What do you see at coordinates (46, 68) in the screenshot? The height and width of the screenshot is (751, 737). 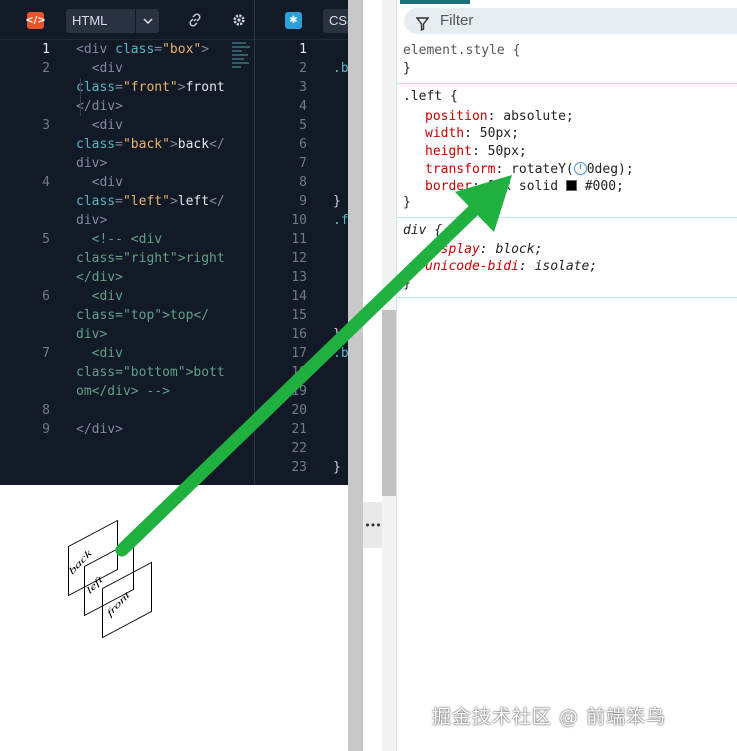 I see `line-number: 2` at bounding box center [46, 68].